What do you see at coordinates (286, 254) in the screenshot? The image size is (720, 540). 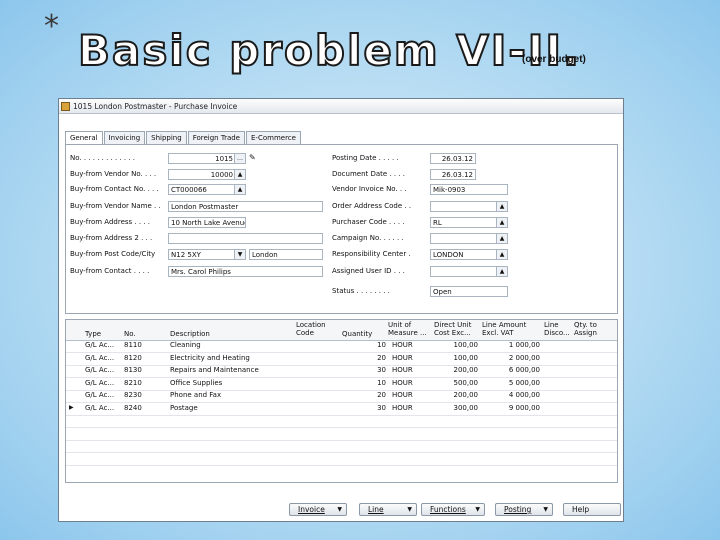 I see `city-input: London` at bounding box center [286, 254].